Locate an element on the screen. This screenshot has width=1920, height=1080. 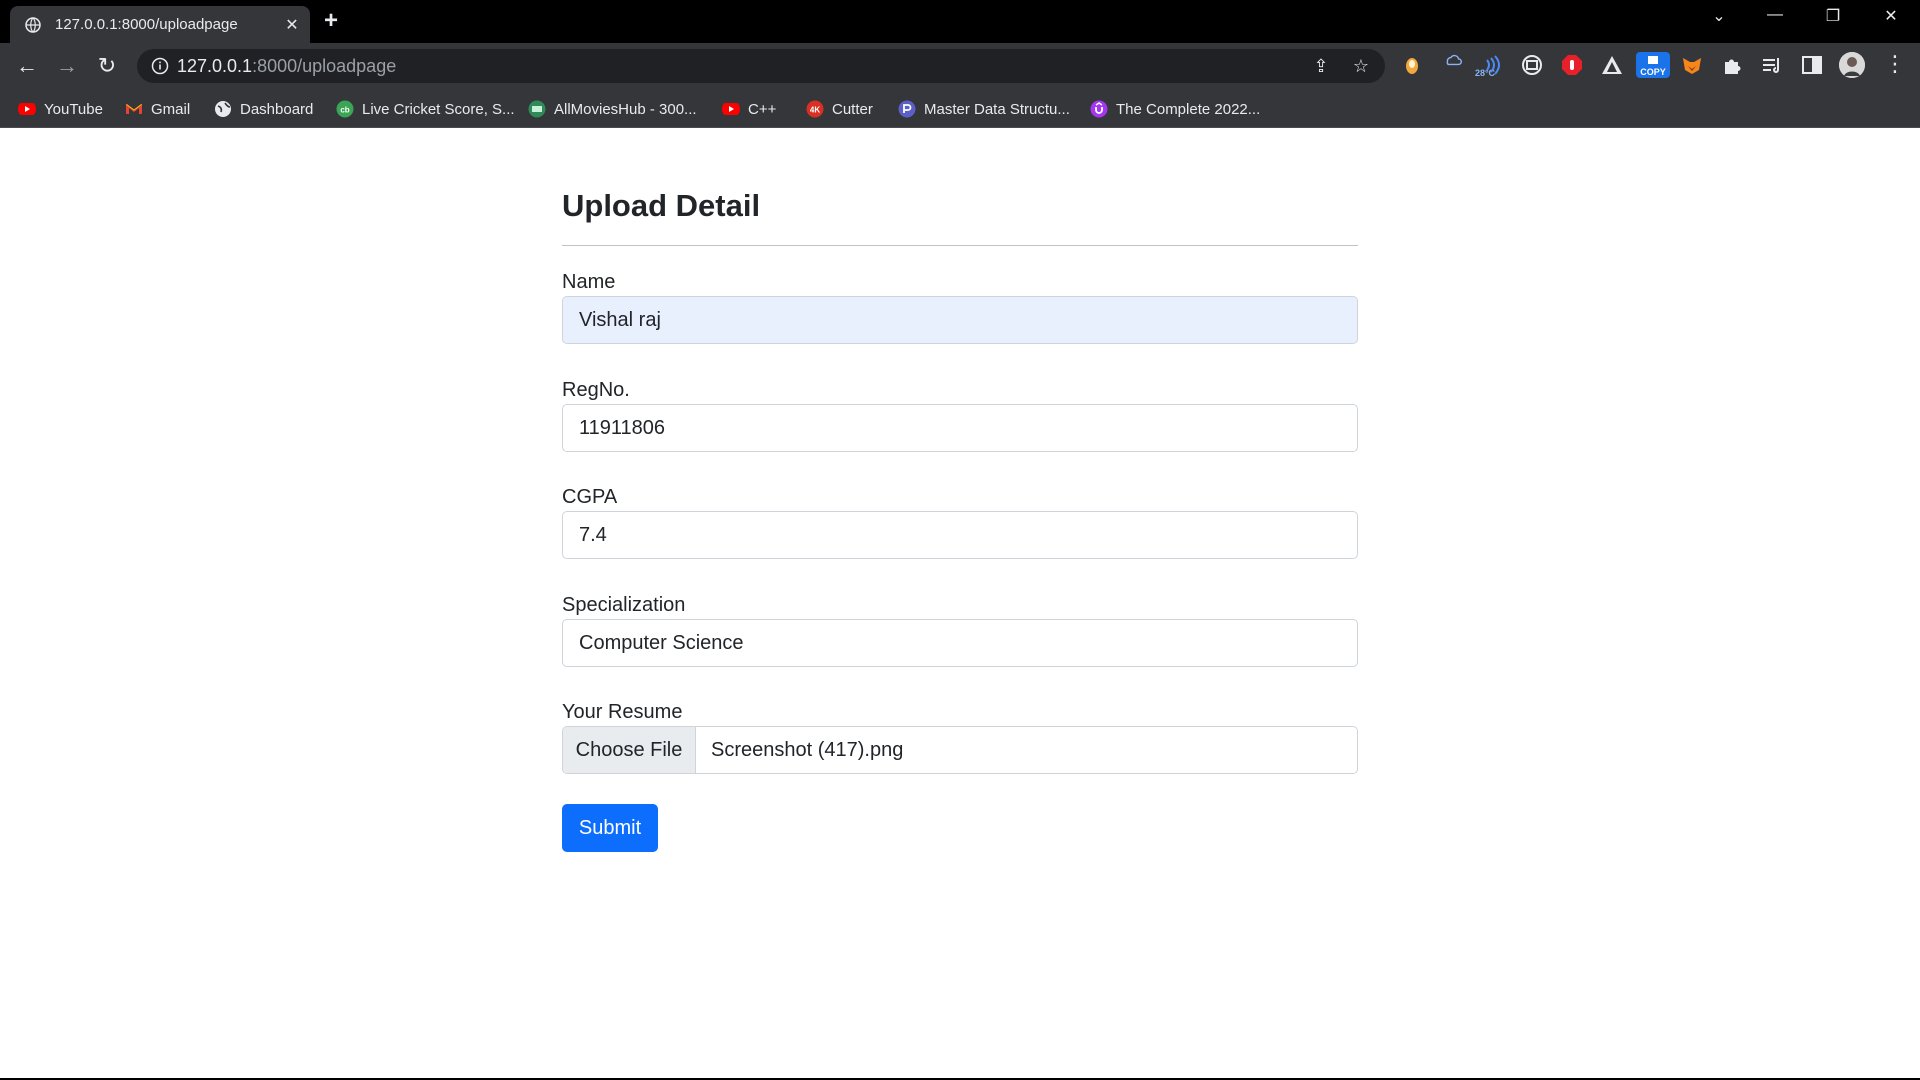
bookmark-item: 4K Cutter is located at coordinates (839, 109).